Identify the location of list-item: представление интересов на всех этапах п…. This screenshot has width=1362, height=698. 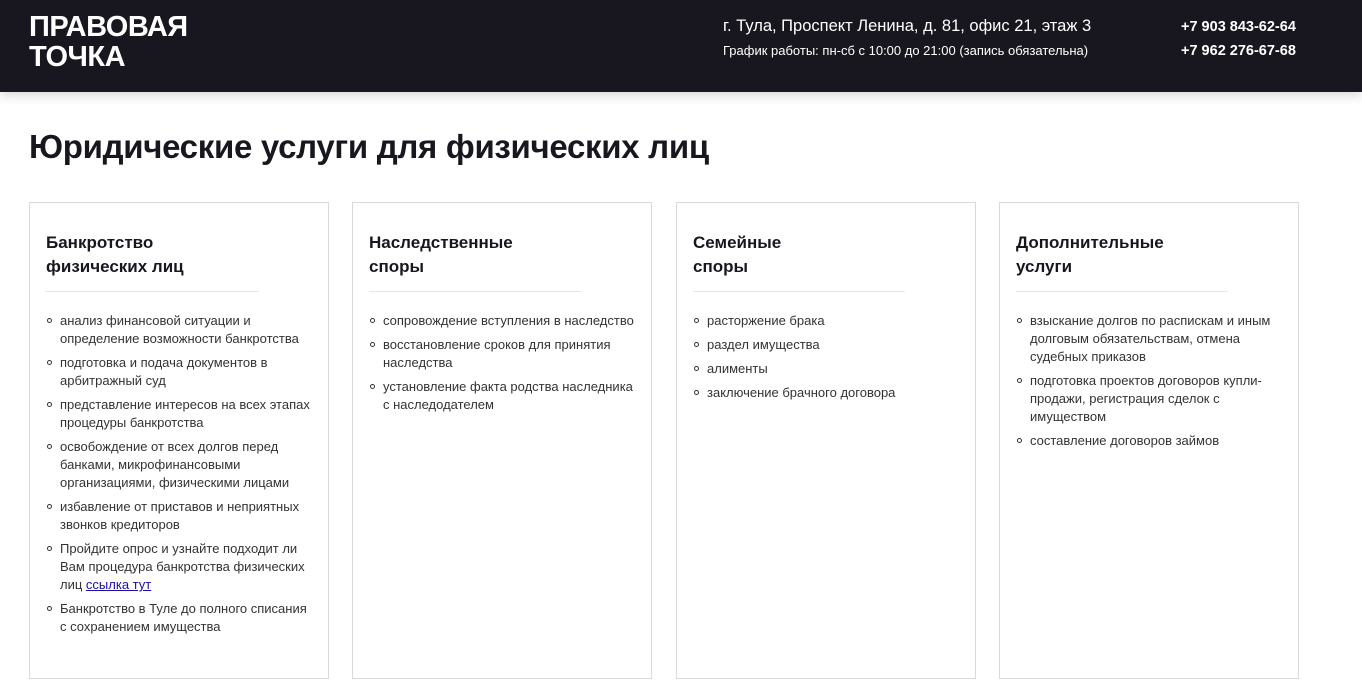
(179, 414).